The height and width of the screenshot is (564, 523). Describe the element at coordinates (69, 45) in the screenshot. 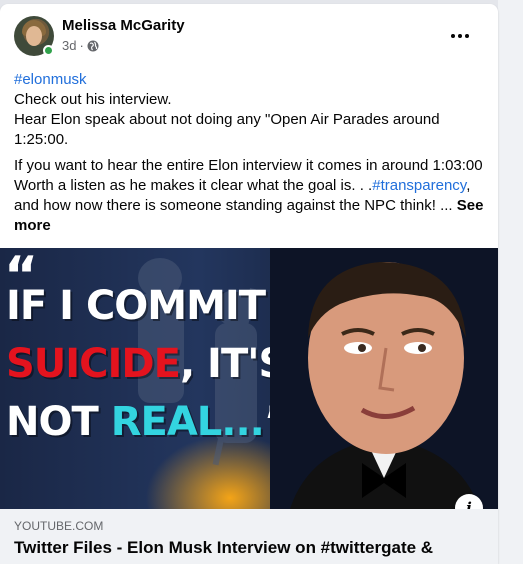

I see `post-time: 3d` at that location.